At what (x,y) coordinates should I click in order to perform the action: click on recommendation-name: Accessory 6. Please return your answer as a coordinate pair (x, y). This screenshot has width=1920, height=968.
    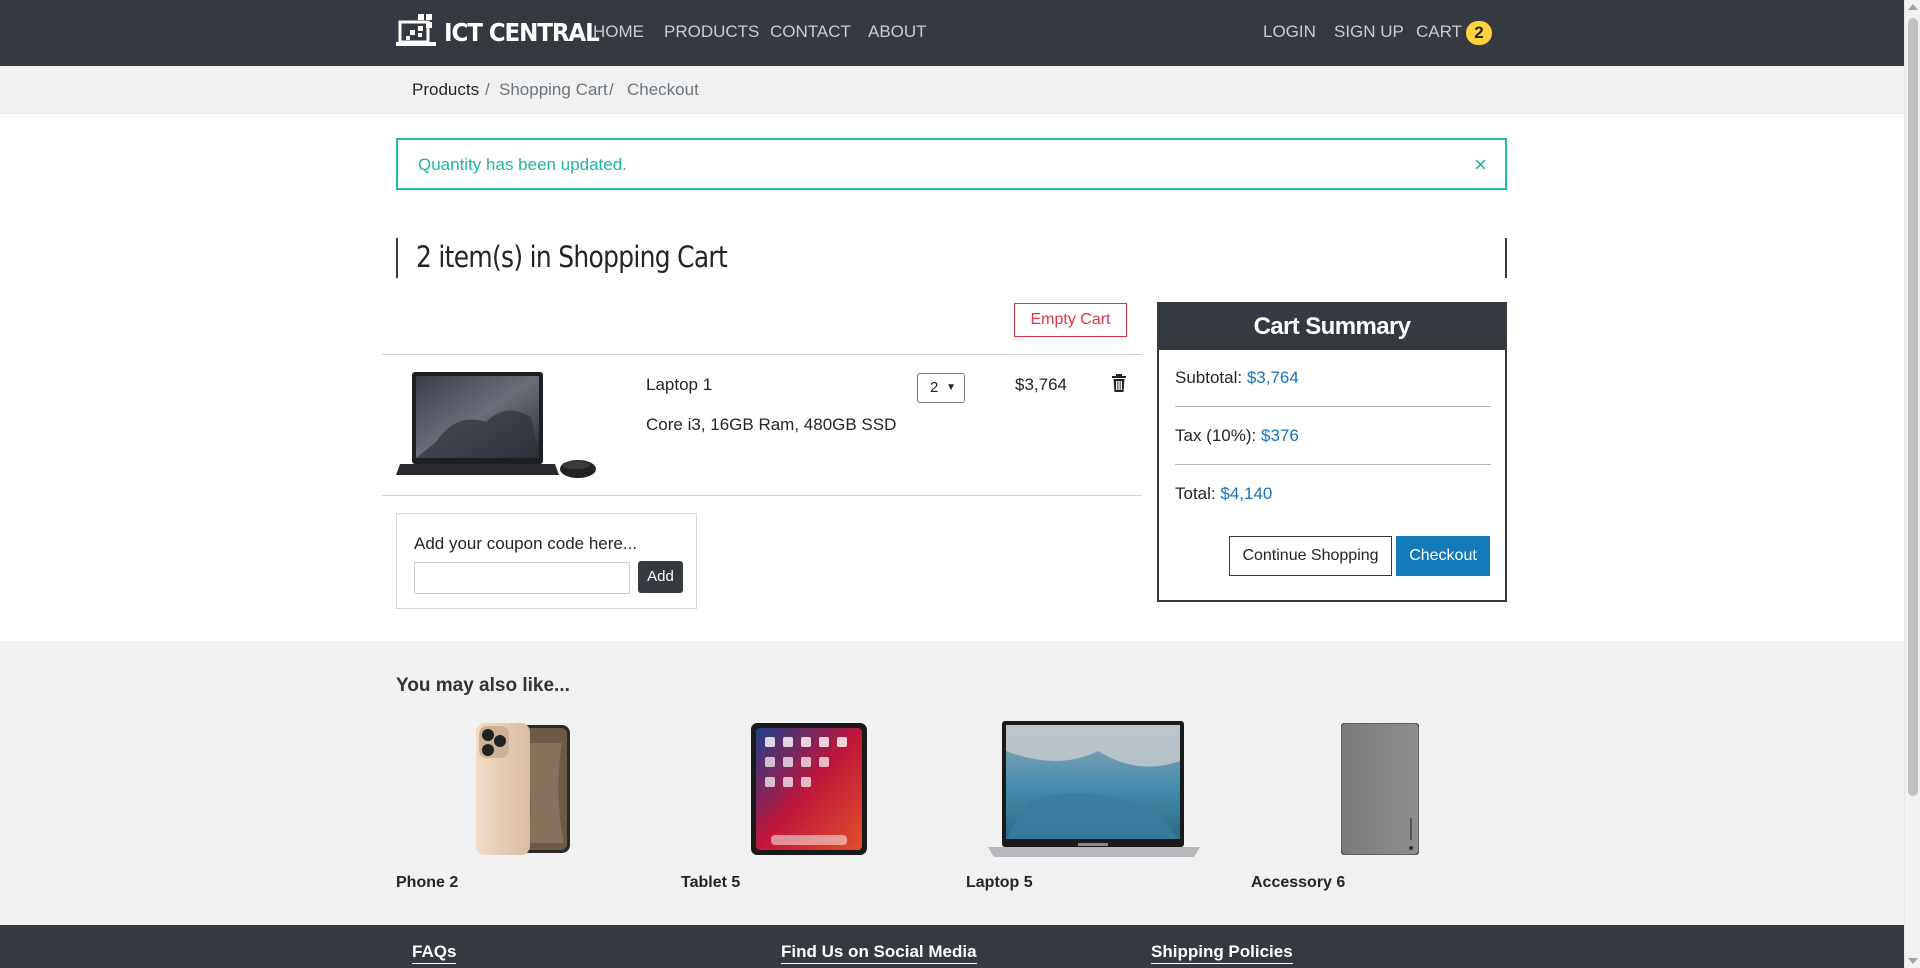
    Looking at the image, I should click on (1298, 882).